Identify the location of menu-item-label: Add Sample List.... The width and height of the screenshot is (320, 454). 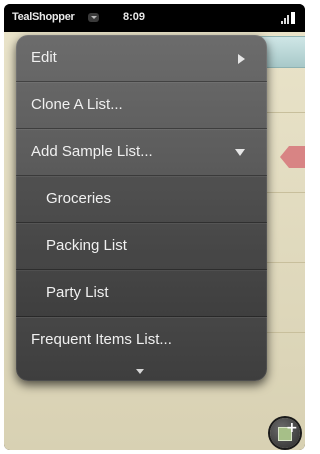
(92, 151).